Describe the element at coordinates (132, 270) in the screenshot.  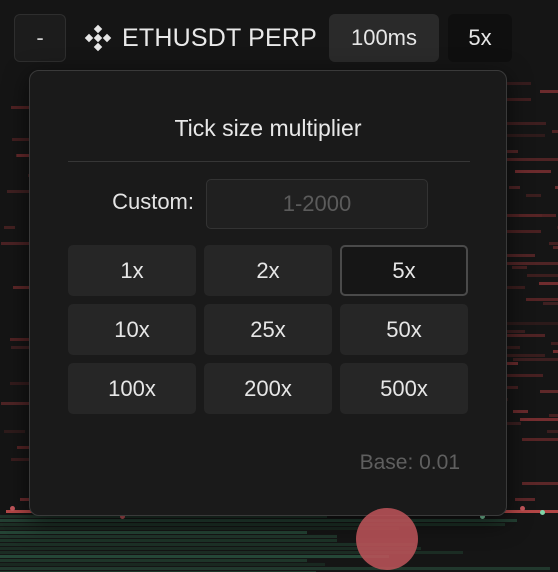
I see `multiplier-option-1x: 1x` at that location.